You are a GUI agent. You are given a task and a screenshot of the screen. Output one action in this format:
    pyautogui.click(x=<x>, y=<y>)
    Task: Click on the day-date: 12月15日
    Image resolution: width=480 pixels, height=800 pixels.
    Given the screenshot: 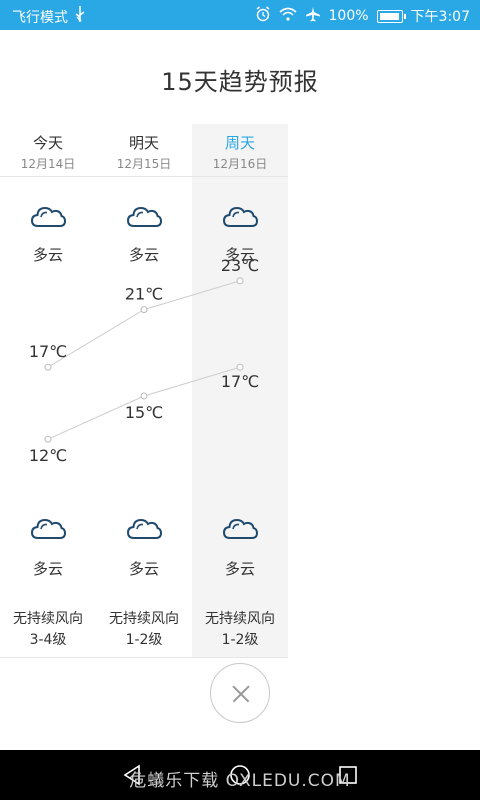 What is the action you would take?
    pyautogui.click(x=144, y=164)
    